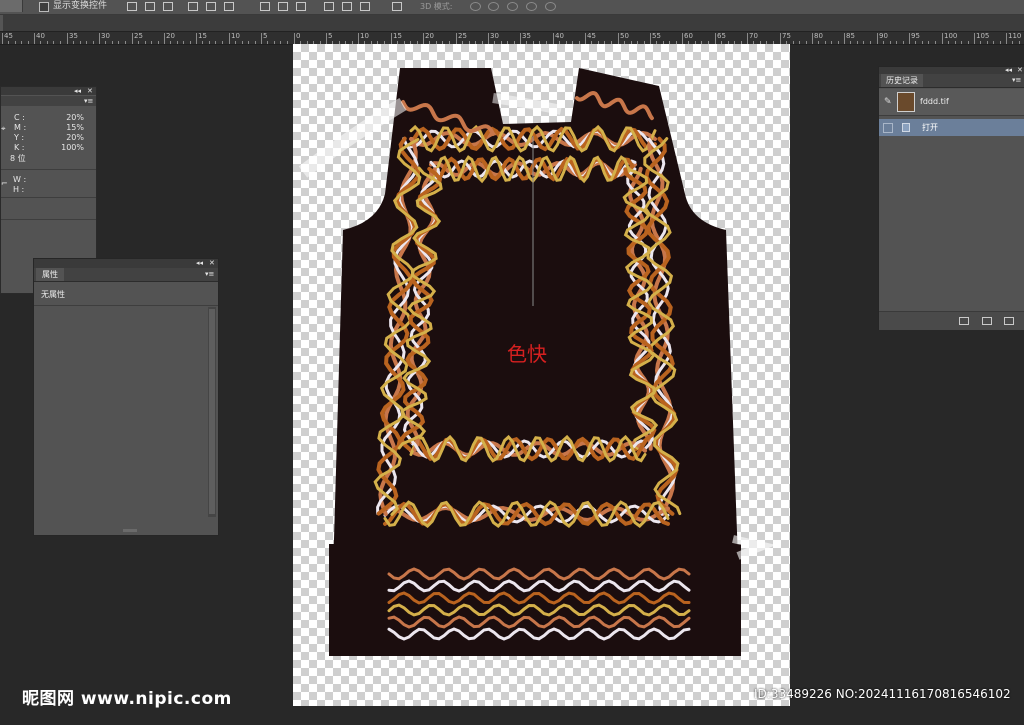 This screenshot has height=725, width=1024. Describe the element at coordinates (964, 321) in the screenshot. I see `new-document-from-state-icon` at that location.